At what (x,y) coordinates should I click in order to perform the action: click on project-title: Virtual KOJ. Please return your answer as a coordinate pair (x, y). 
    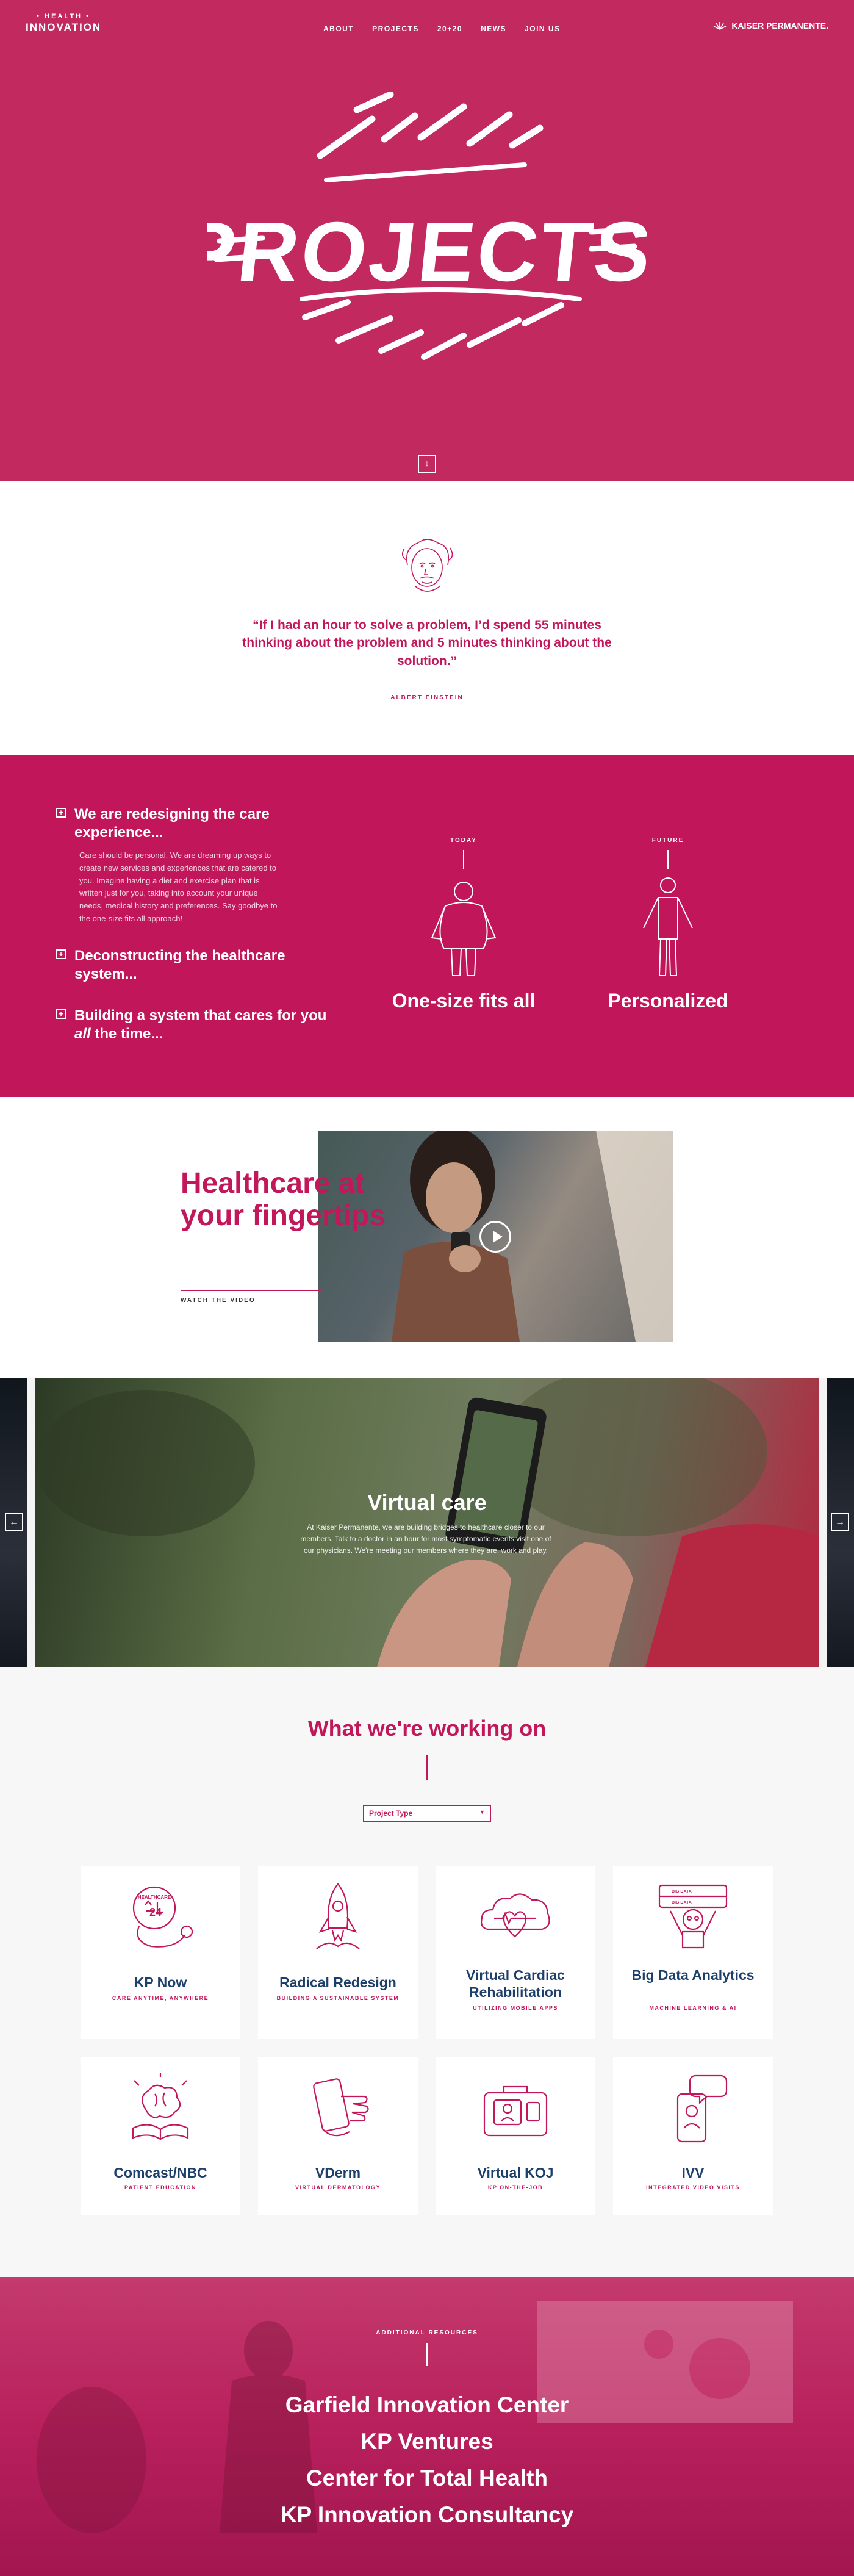
    Looking at the image, I should click on (515, 2173).